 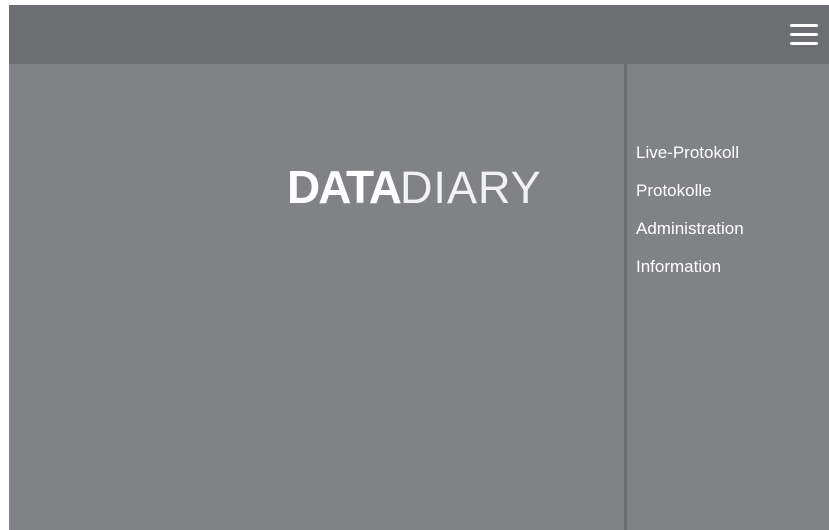 What do you see at coordinates (690, 275) in the screenshot?
I see `side-menu-item-information: Information` at bounding box center [690, 275].